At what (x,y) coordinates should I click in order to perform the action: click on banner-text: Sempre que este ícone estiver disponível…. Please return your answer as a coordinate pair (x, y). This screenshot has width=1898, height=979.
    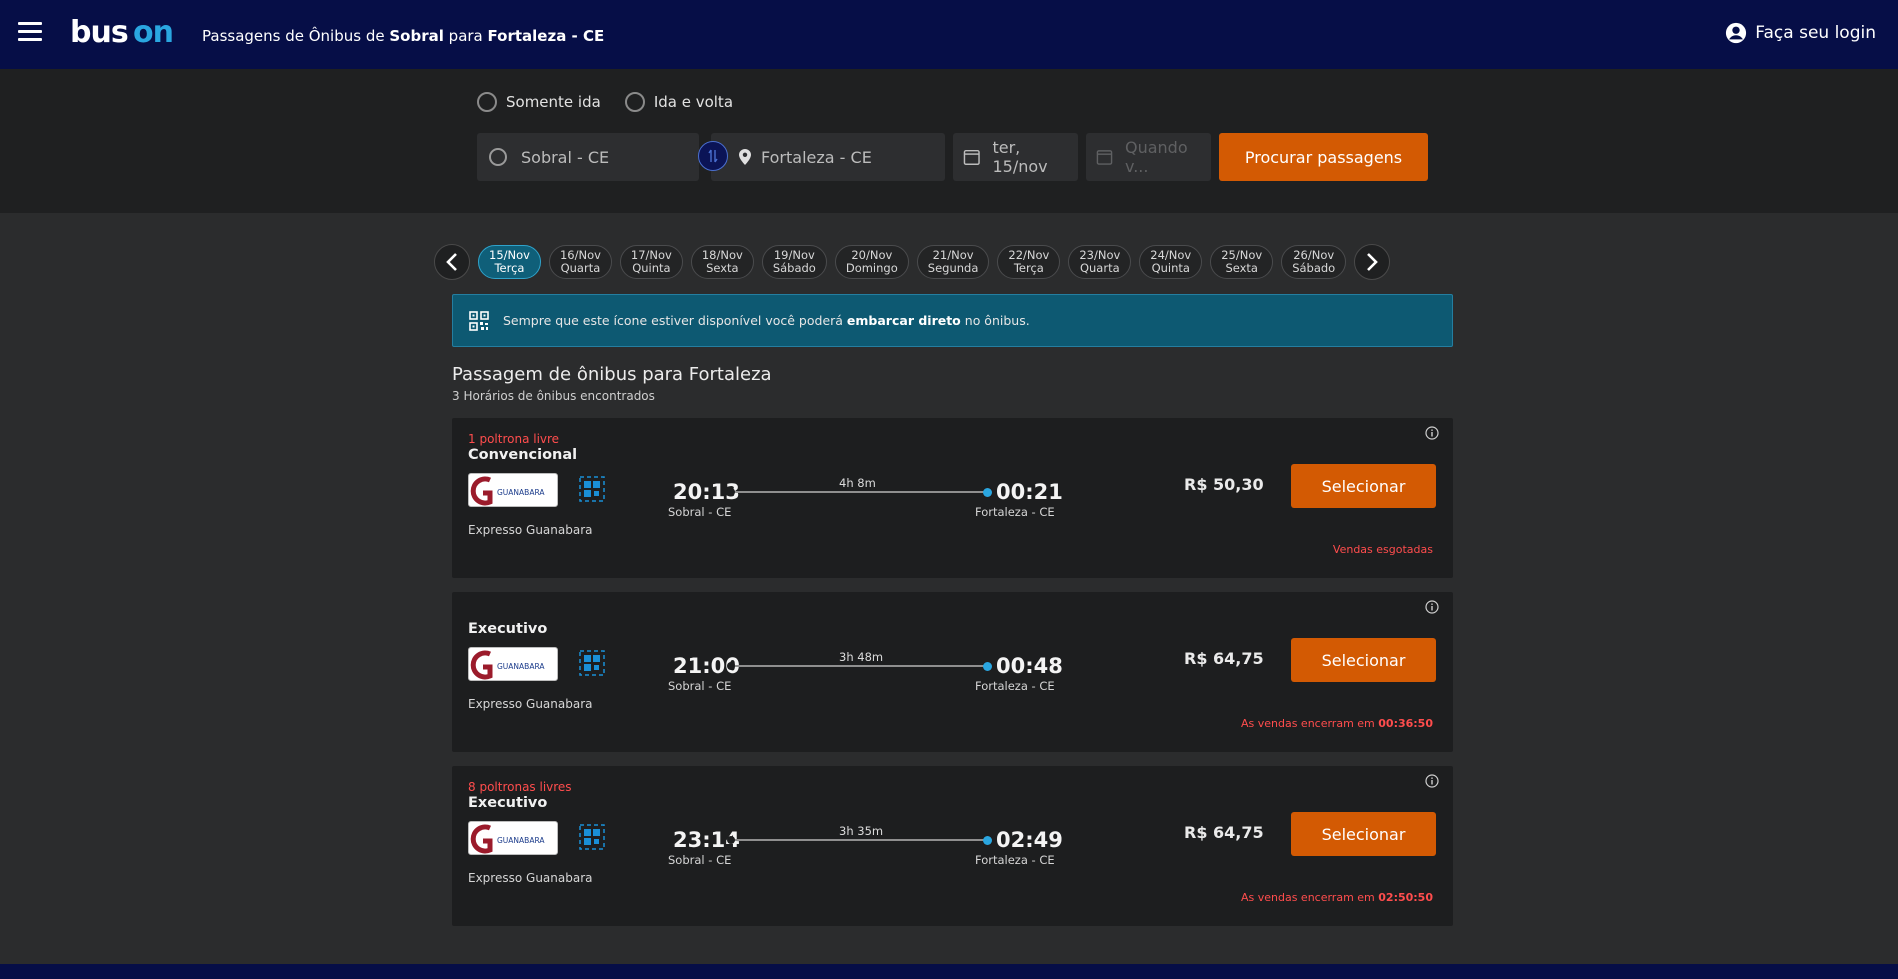
    Looking at the image, I should click on (766, 320).